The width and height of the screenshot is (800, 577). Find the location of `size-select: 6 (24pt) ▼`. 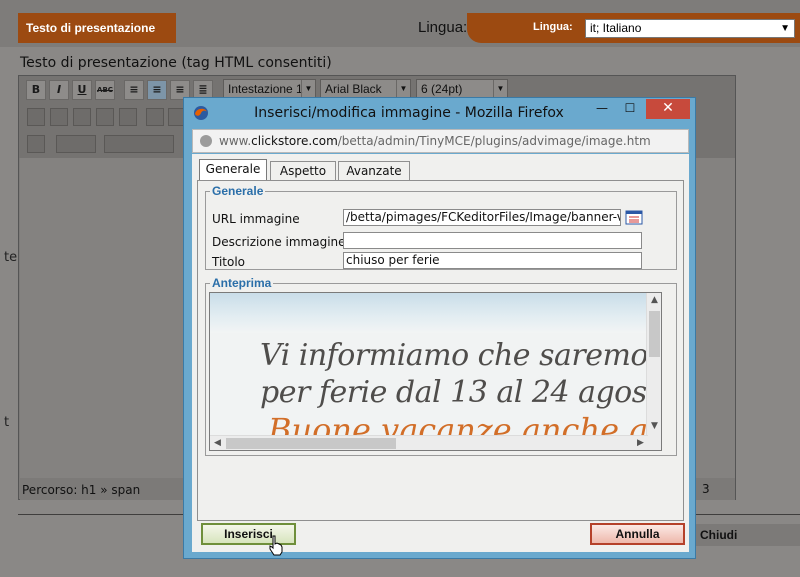

size-select: 6 (24pt) ▼ is located at coordinates (462, 89).